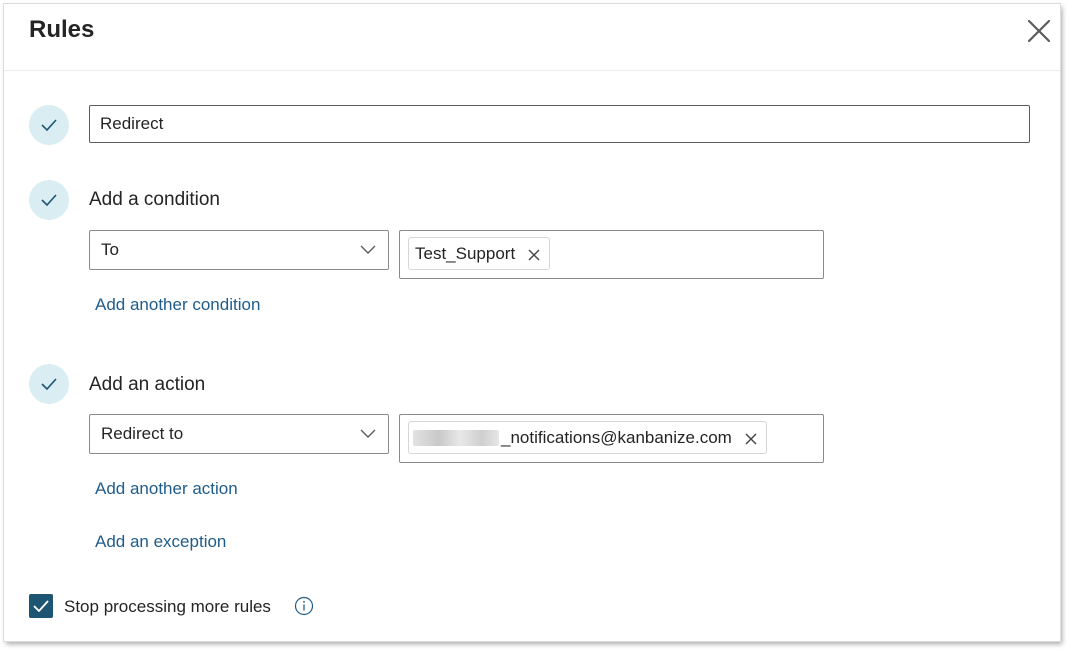  I want to click on action-field-value: Redirect to, so click(142, 433).